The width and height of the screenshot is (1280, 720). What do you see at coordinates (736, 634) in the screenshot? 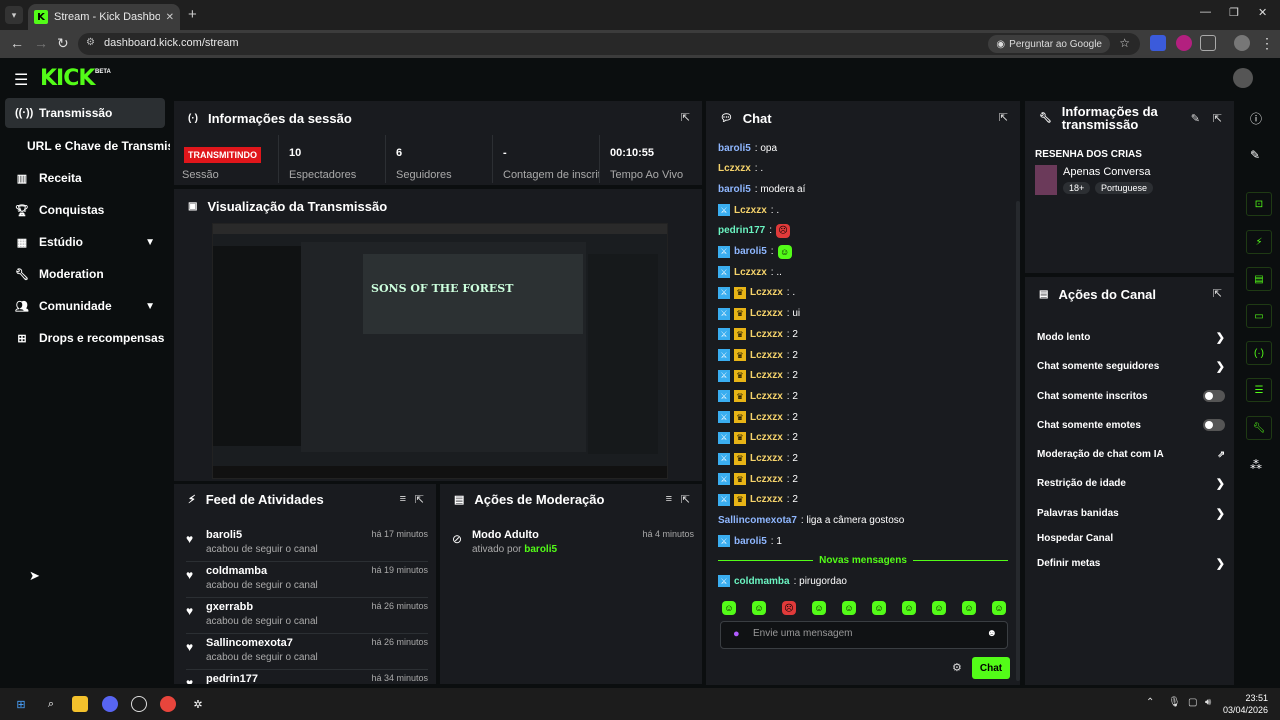
I see `mic-icon: ●` at bounding box center [736, 634].